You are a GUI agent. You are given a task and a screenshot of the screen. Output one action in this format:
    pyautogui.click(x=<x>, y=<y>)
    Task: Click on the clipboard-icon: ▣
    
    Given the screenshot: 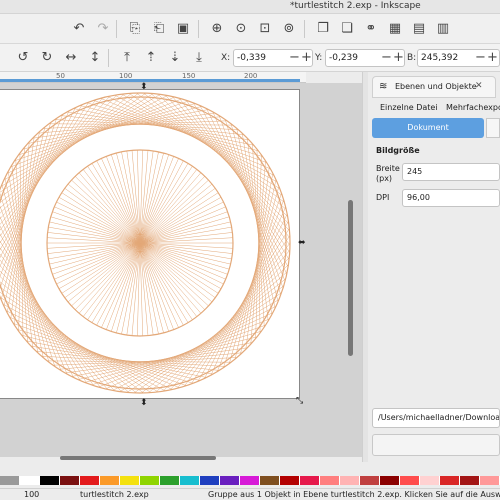 What is the action you would take?
    pyautogui.click(x=183, y=29)
    